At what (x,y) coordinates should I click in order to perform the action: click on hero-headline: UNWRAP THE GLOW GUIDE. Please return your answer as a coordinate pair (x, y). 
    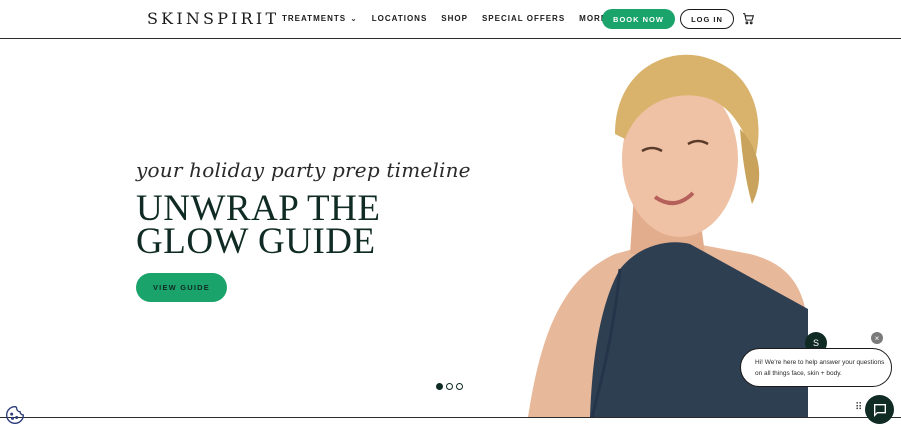
    Looking at the image, I should click on (258, 226).